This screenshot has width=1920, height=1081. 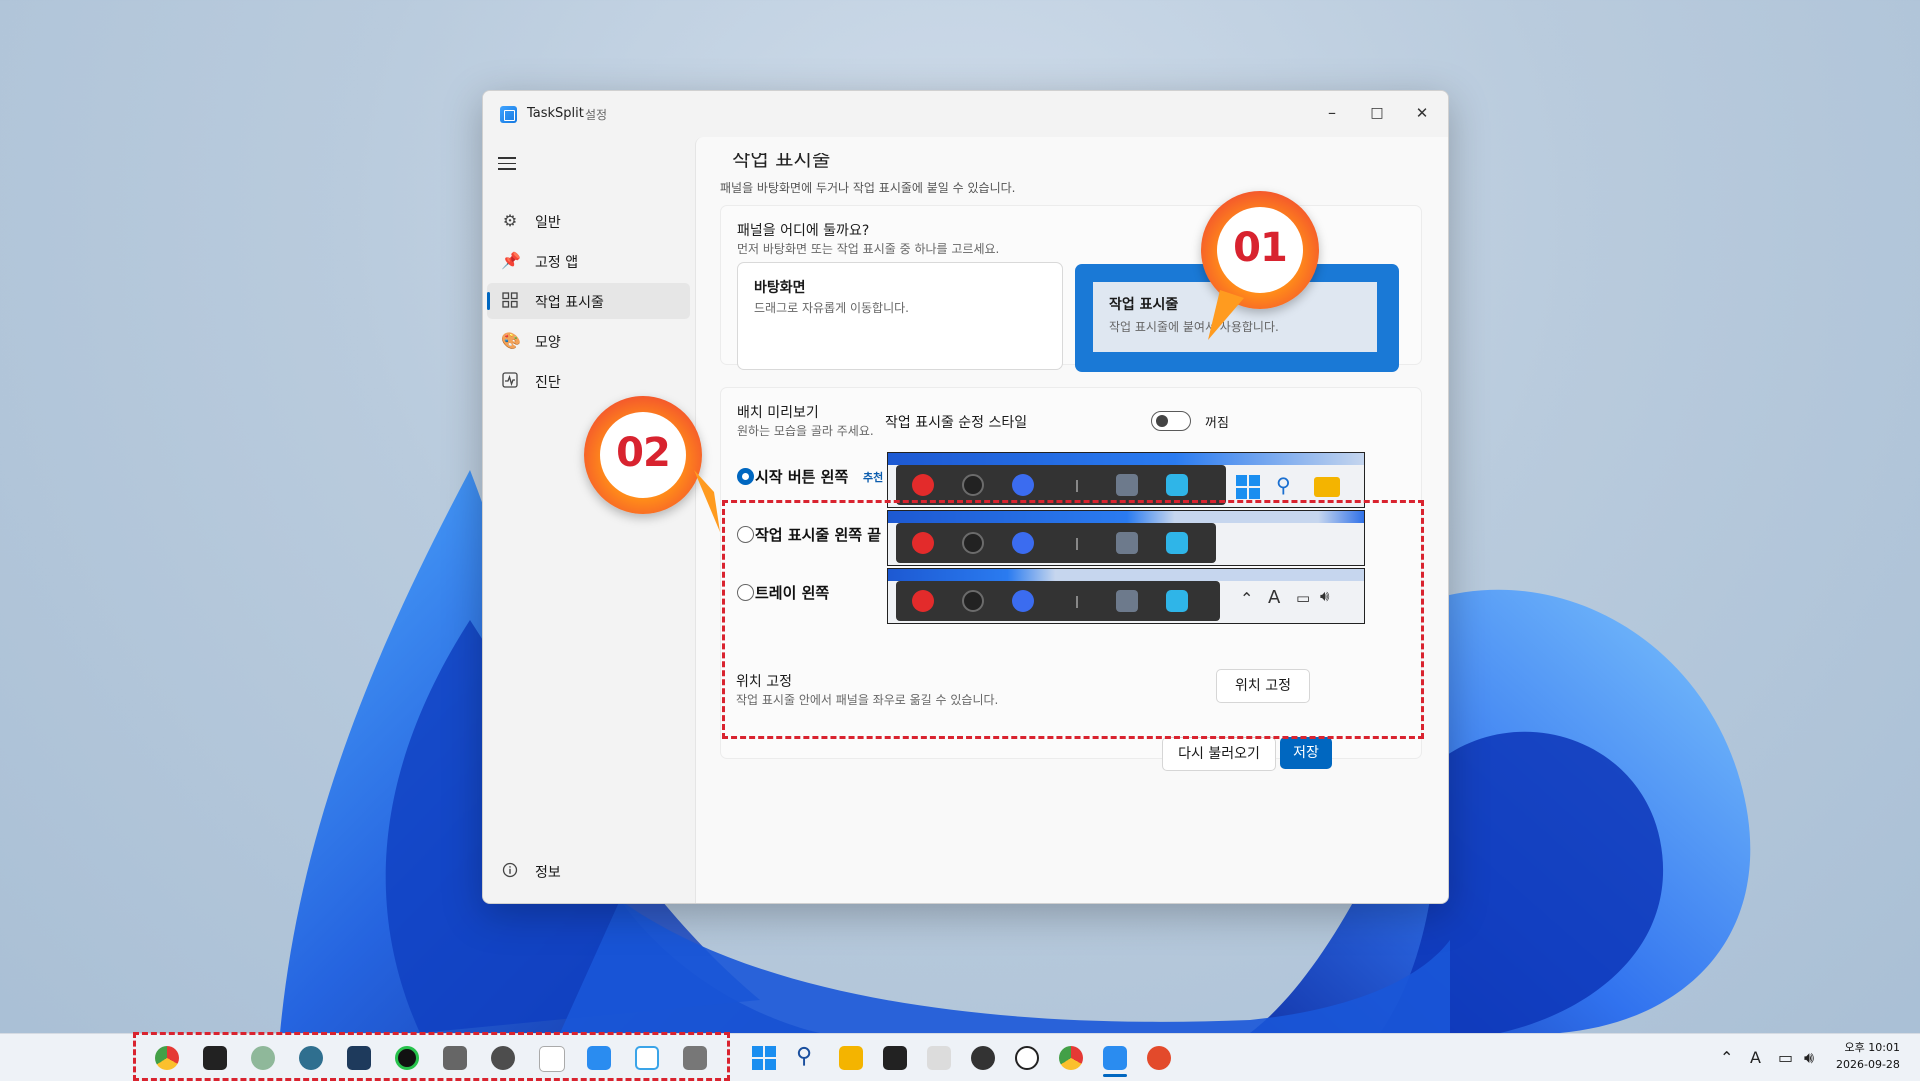 I want to click on layout-options-highlight, so click(x=1073, y=619).